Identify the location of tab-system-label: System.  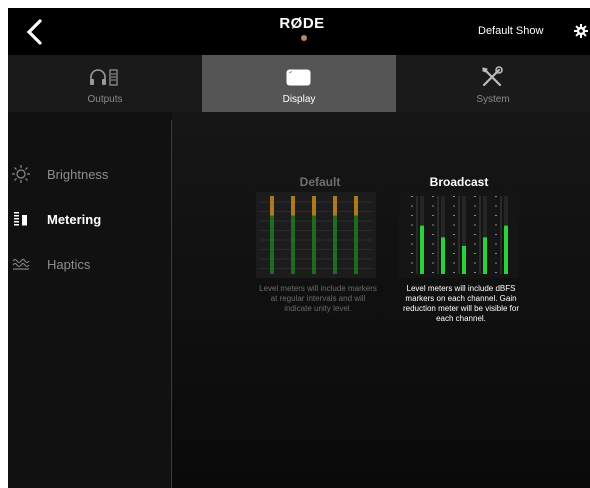
(493, 99).